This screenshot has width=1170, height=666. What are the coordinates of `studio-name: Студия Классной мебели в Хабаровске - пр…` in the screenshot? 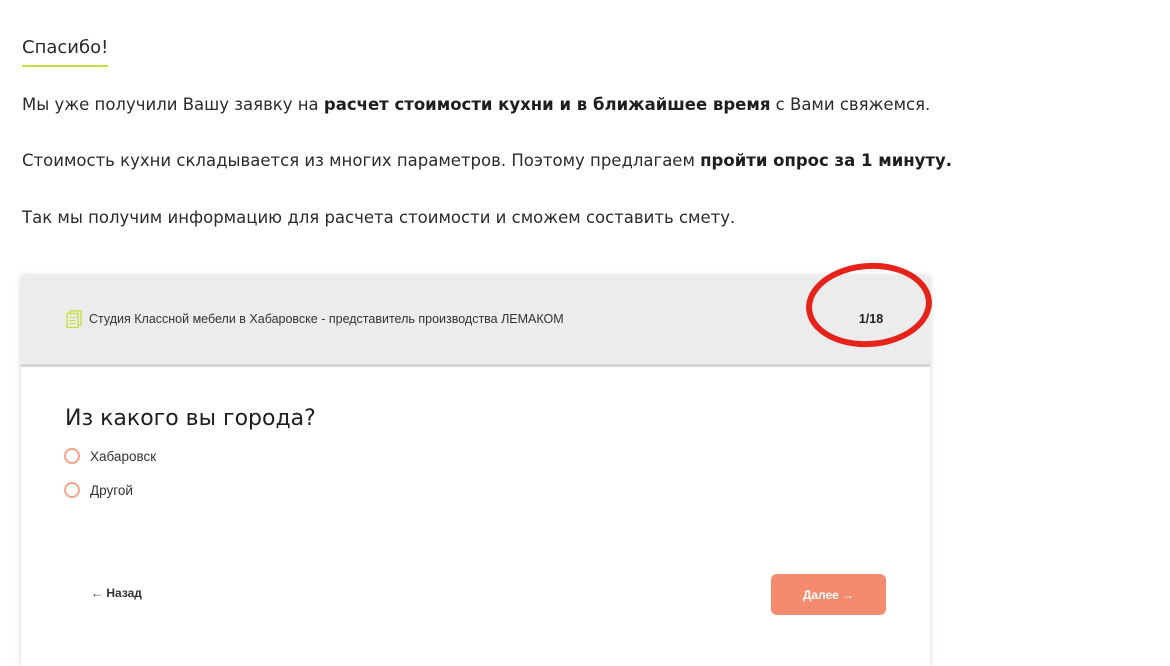 It's located at (326, 319).